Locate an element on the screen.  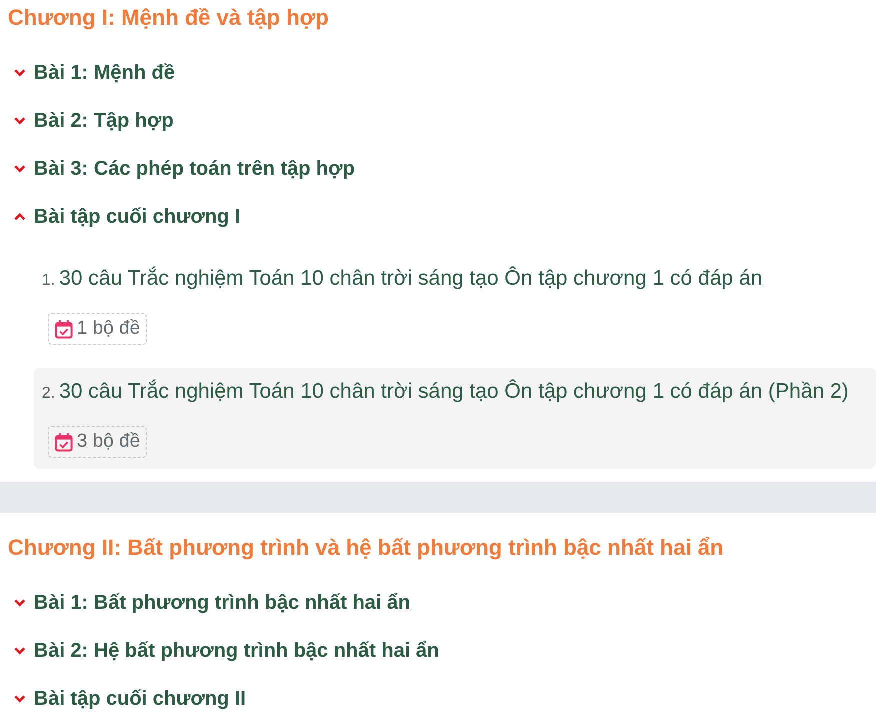
item-number: 1. is located at coordinates (49, 281).